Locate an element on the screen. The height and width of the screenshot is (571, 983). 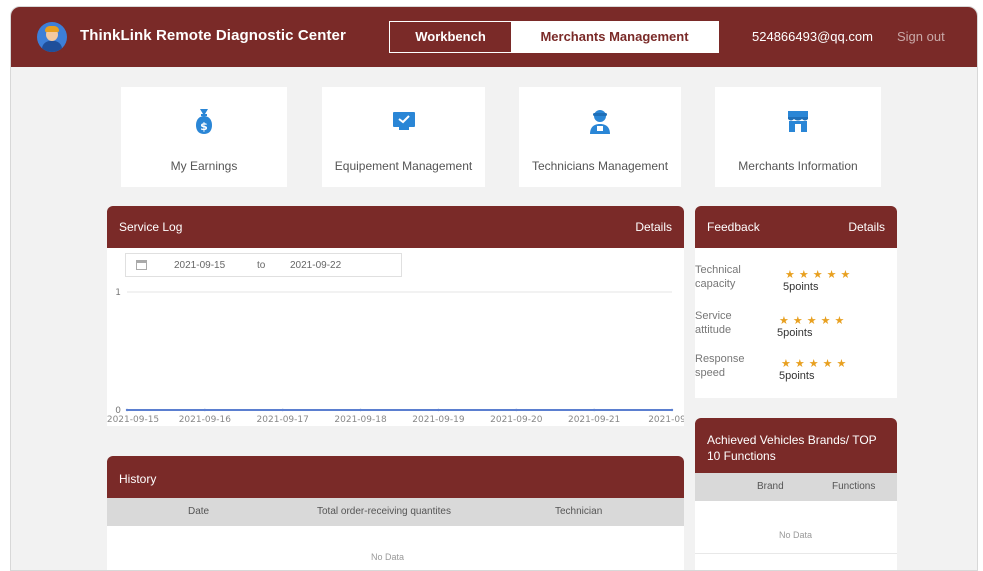
feedback-label: Technical capacity is located at coordinates (718, 277).